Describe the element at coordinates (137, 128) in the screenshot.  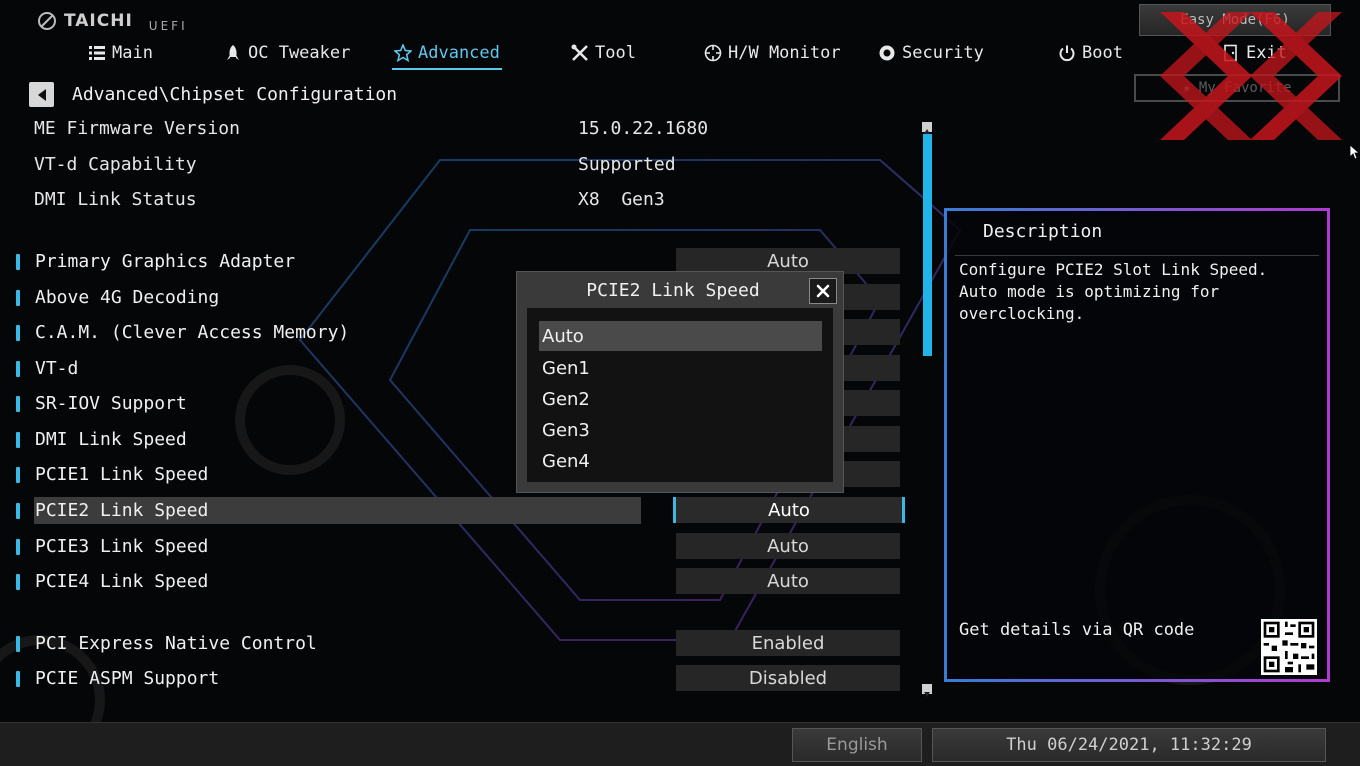
I see `info-label: ME Firmware Version` at that location.